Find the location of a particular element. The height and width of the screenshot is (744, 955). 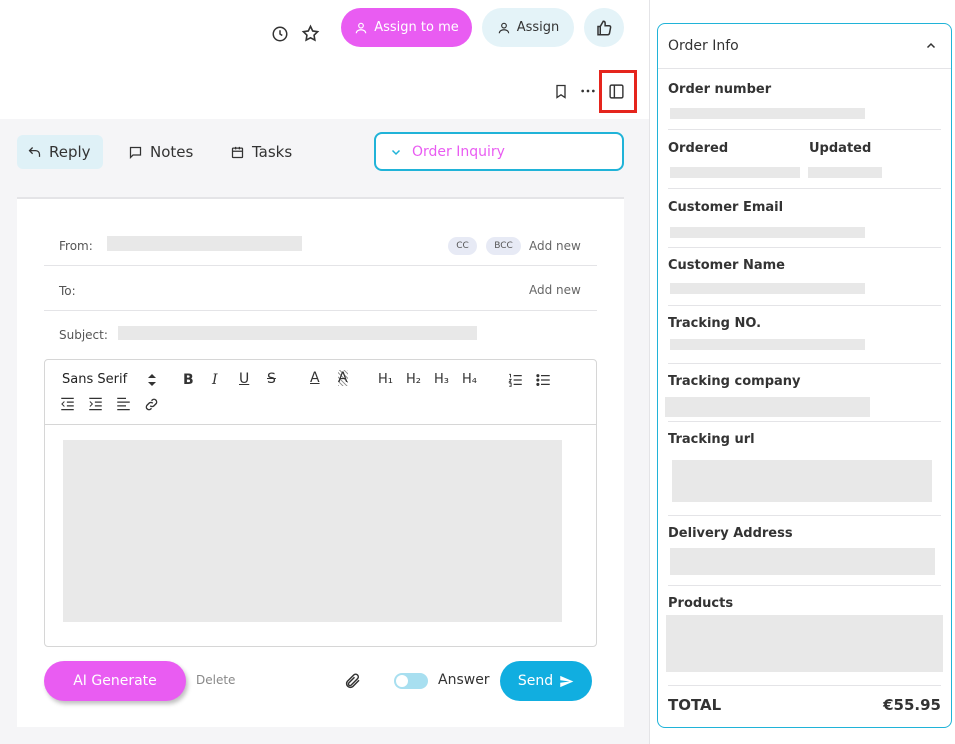

send-button: Send is located at coordinates (546, 681).